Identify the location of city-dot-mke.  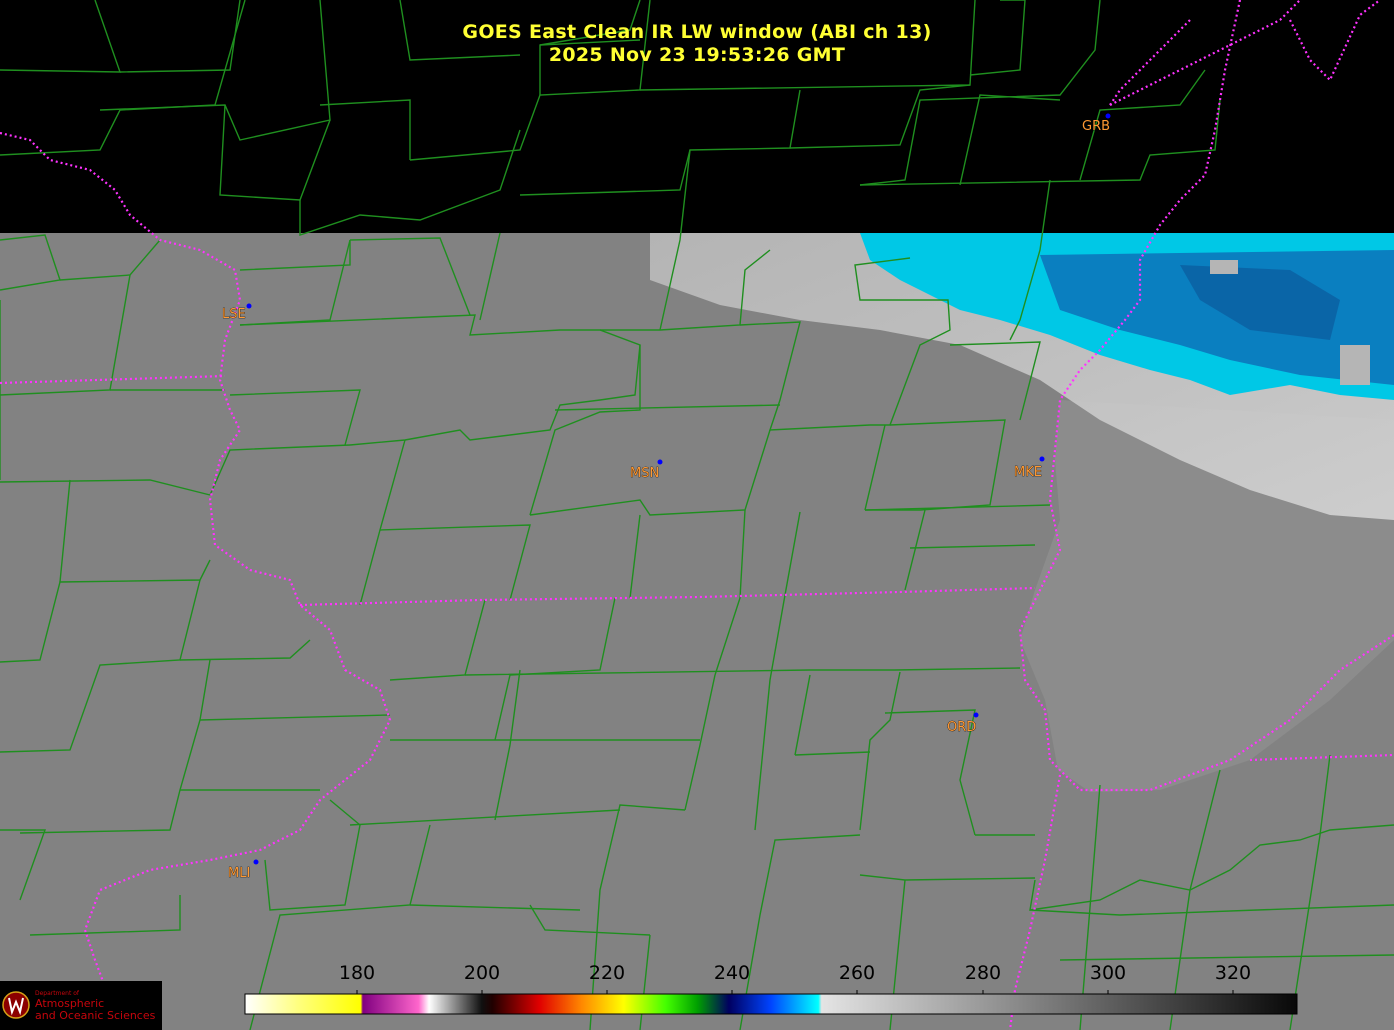
(1042, 459).